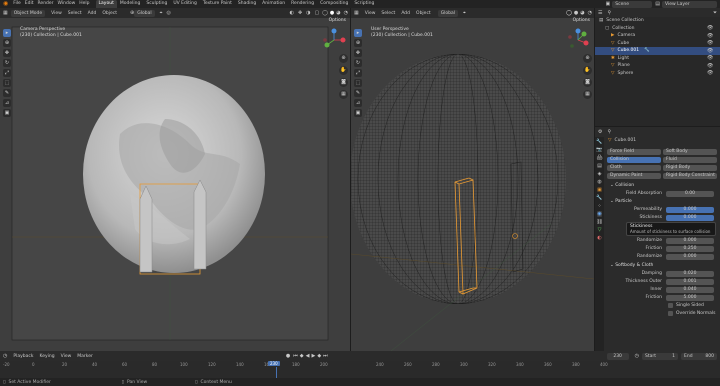 Image resolution: width=720 pixels, height=386 pixels. What do you see at coordinates (690, 151) in the screenshot?
I see `soft-body-button: Soft Body` at bounding box center [690, 151].